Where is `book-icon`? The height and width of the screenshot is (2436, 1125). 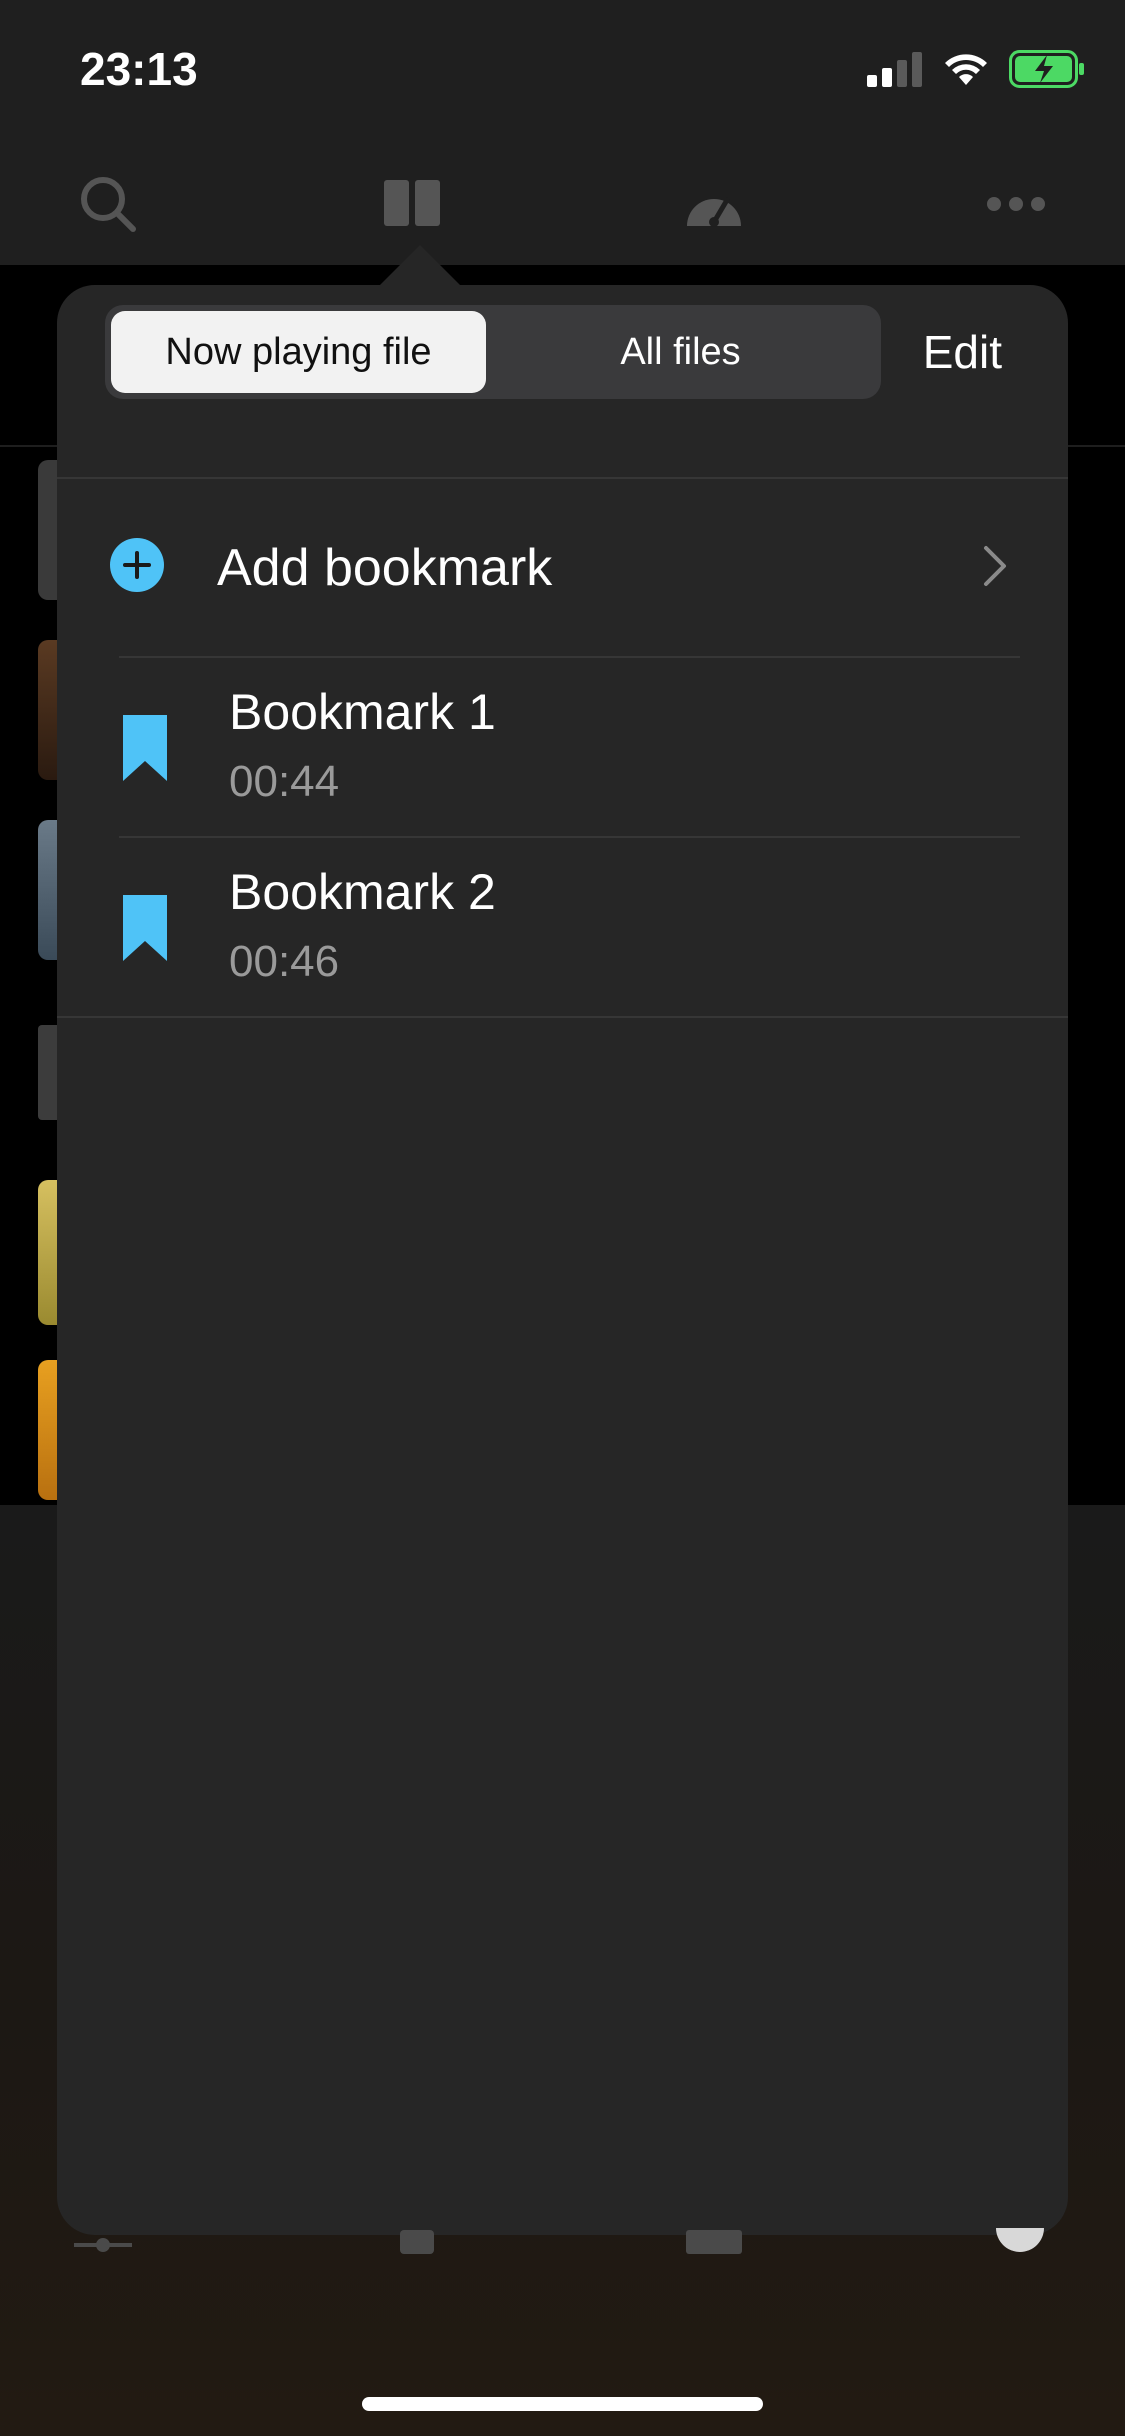 book-icon is located at coordinates (412, 204).